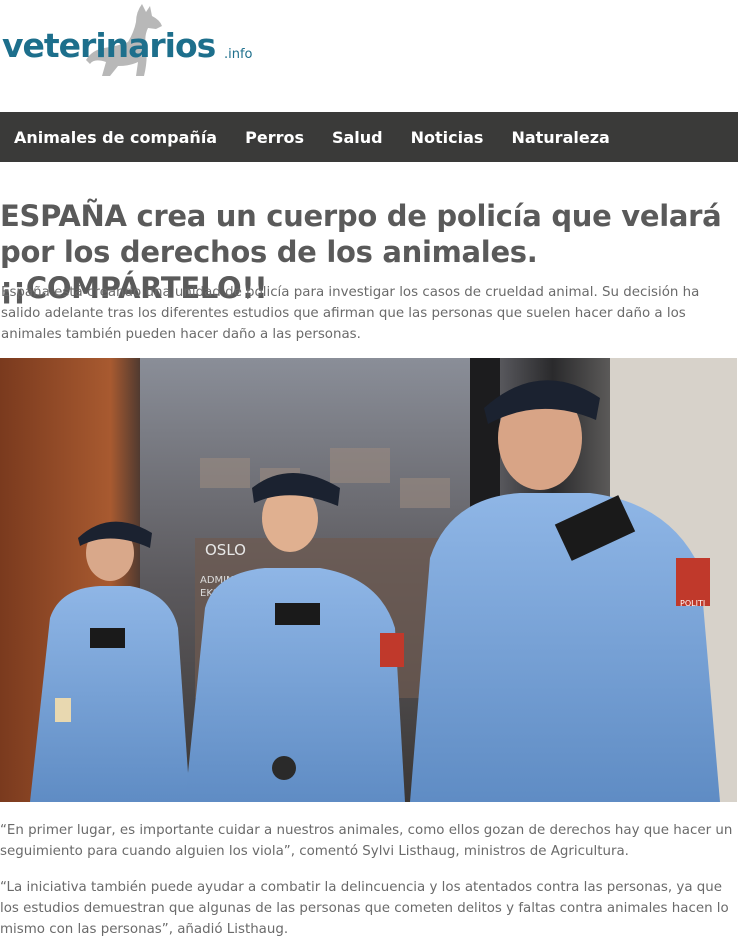 This screenshot has width=738, height=944. What do you see at coordinates (115, 137) in the screenshot?
I see `nav-item-animales: Animales de compañía` at bounding box center [115, 137].